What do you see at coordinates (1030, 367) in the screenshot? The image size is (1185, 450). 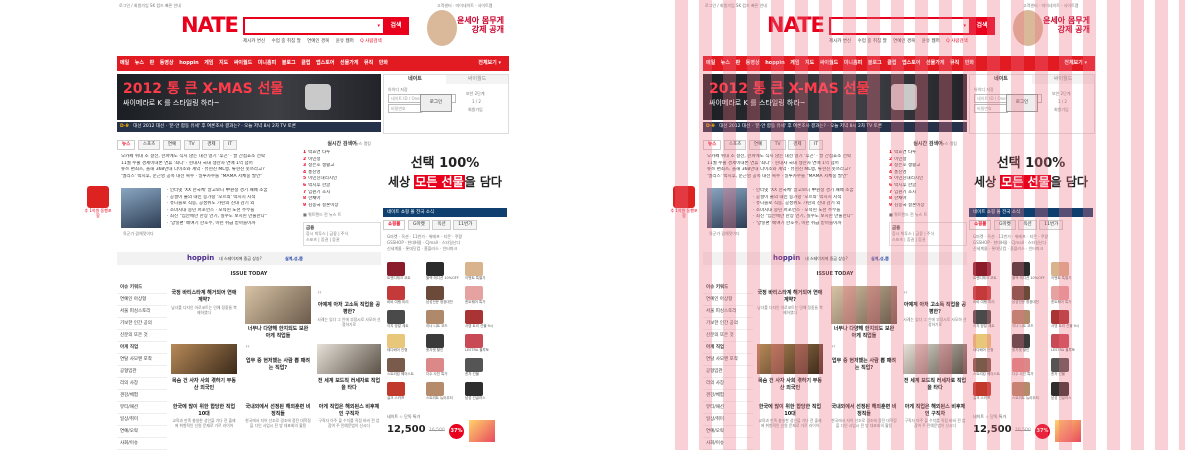 I see `product-item: 다수 사진 특가` at bounding box center [1030, 367].